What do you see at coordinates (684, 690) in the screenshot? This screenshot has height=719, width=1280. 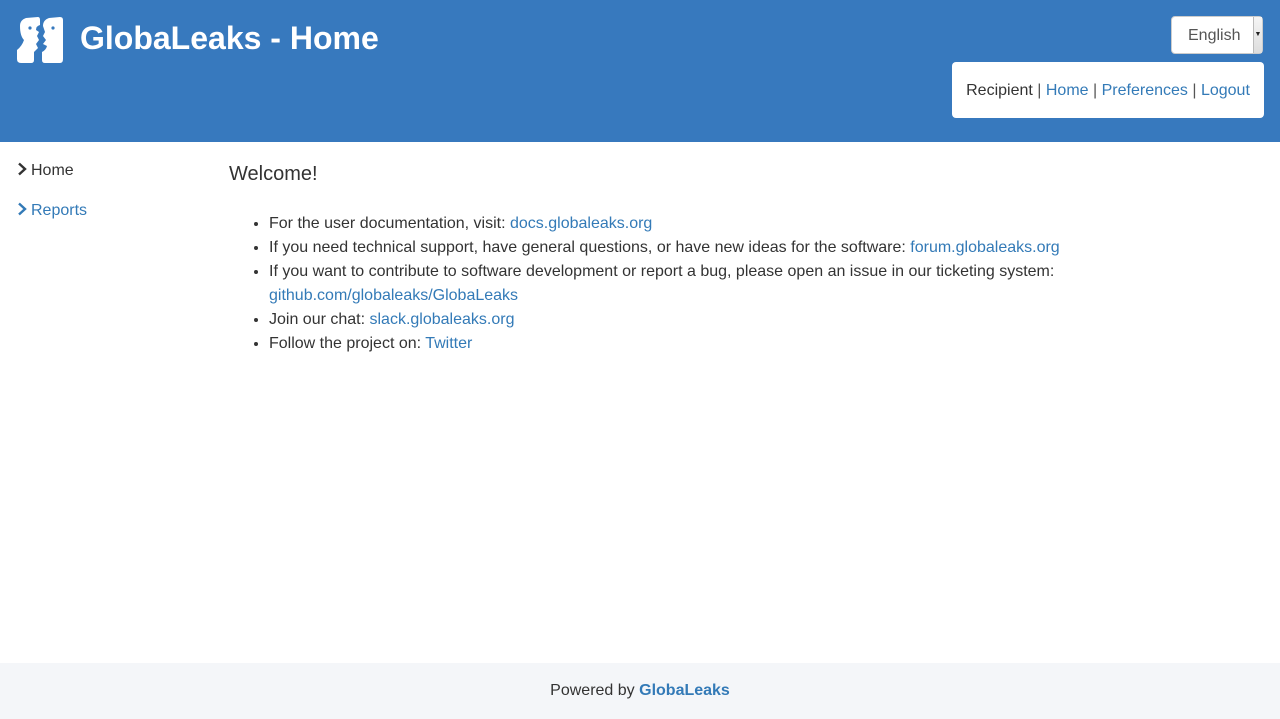 I see `footer-brand-link: GlobaLeaks` at bounding box center [684, 690].